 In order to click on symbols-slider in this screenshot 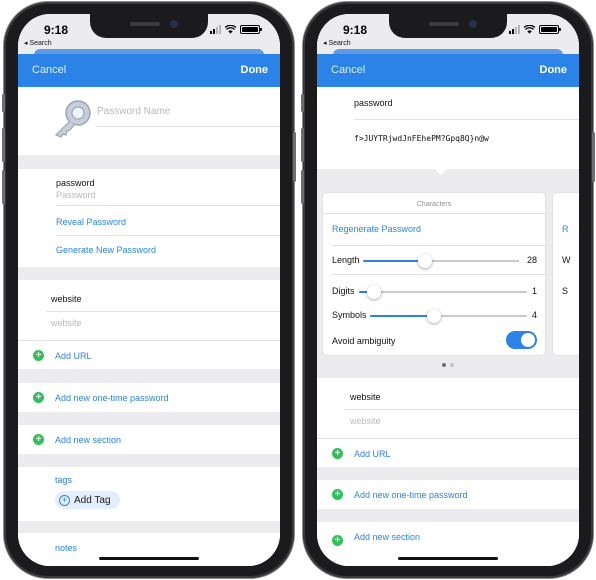, I will do `click(448, 316)`.